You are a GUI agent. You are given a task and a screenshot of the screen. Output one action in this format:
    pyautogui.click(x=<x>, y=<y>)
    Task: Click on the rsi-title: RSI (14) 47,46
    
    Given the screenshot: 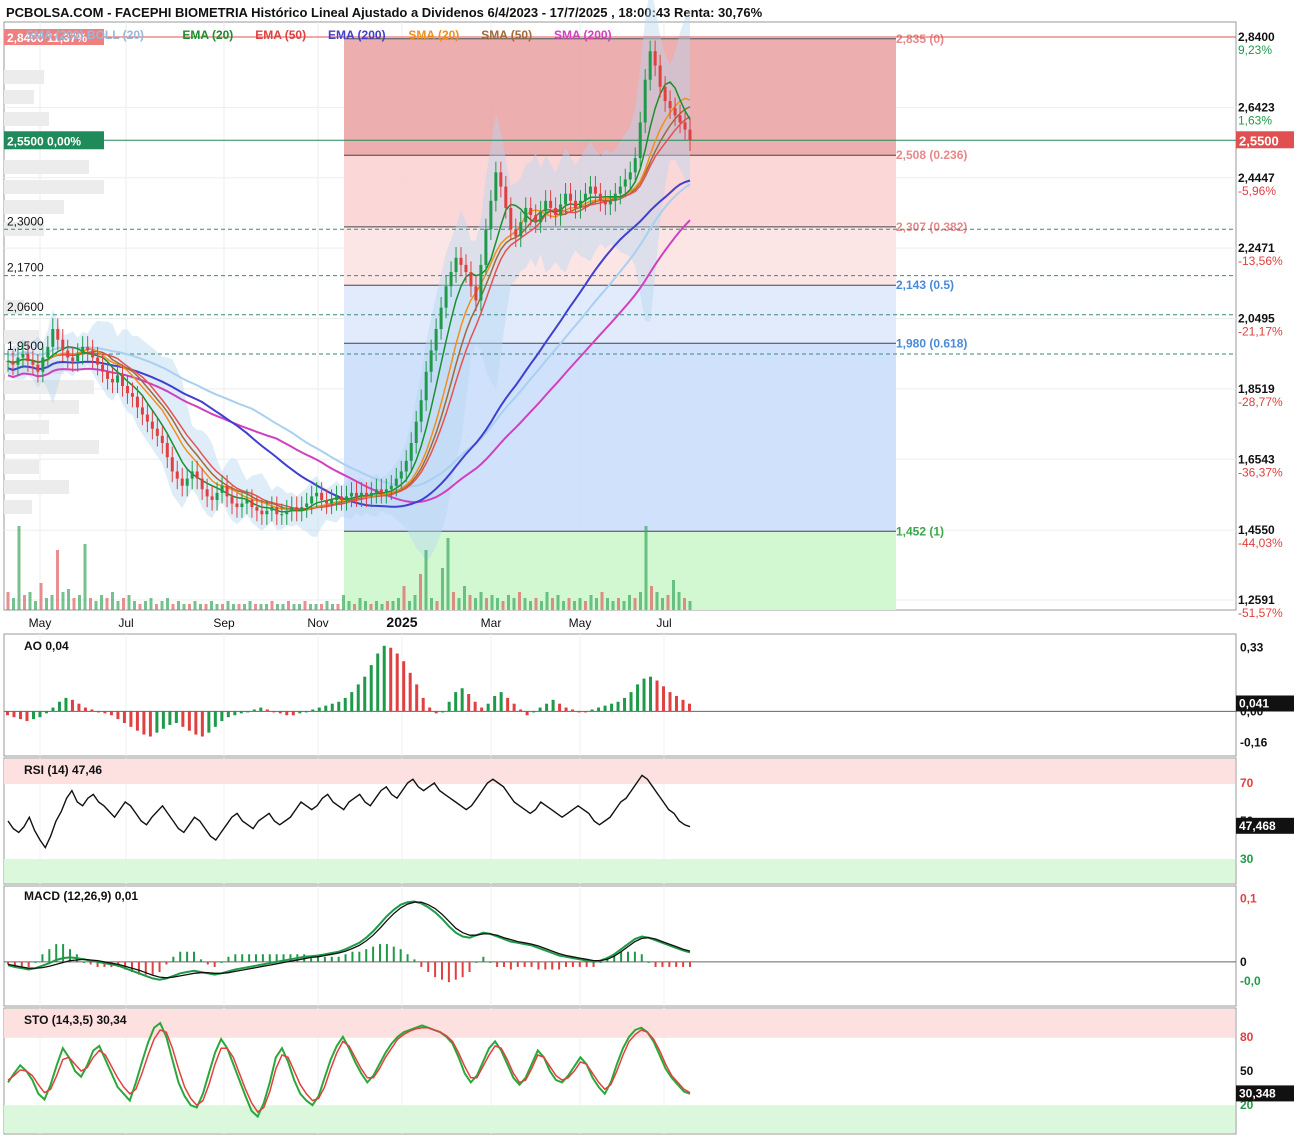 What is the action you would take?
    pyautogui.click(x=63, y=770)
    